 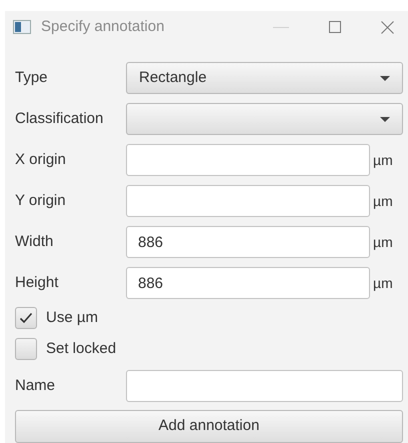 I want to click on field-label: Y origin, so click(x=41, y=200).